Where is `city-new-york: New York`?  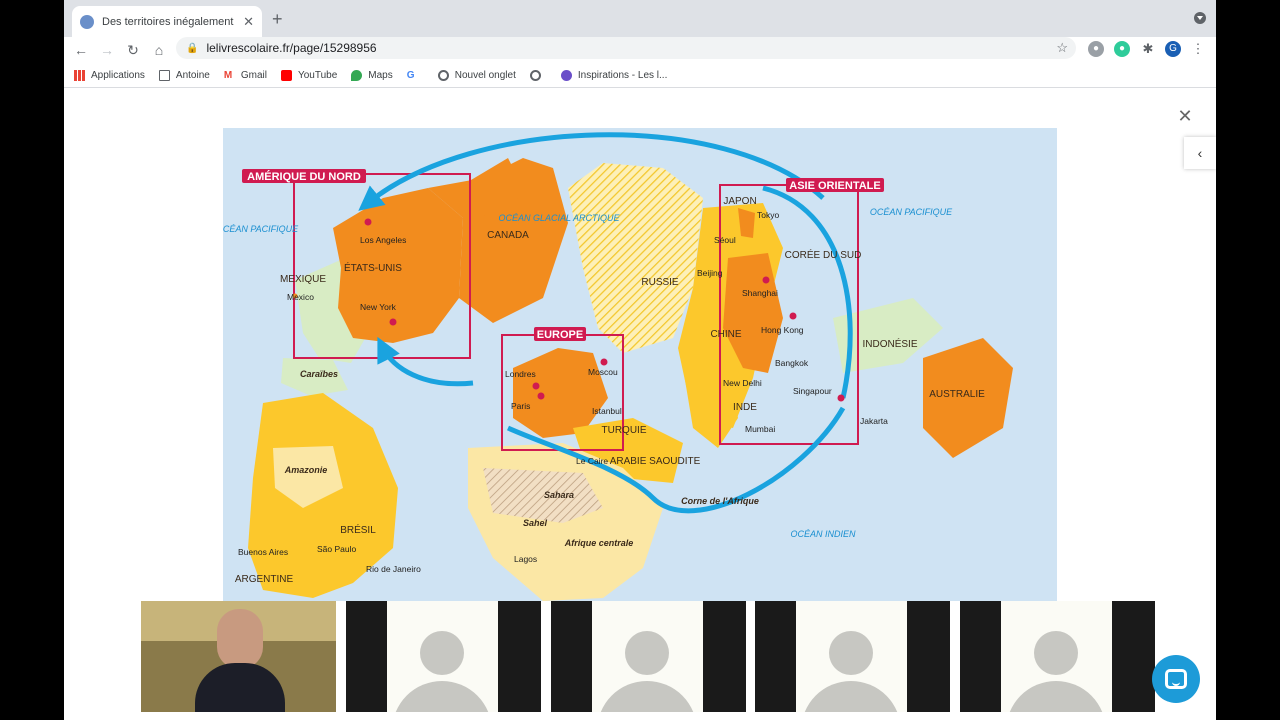 city-new-york: New York is located at coordinates (378, 307).